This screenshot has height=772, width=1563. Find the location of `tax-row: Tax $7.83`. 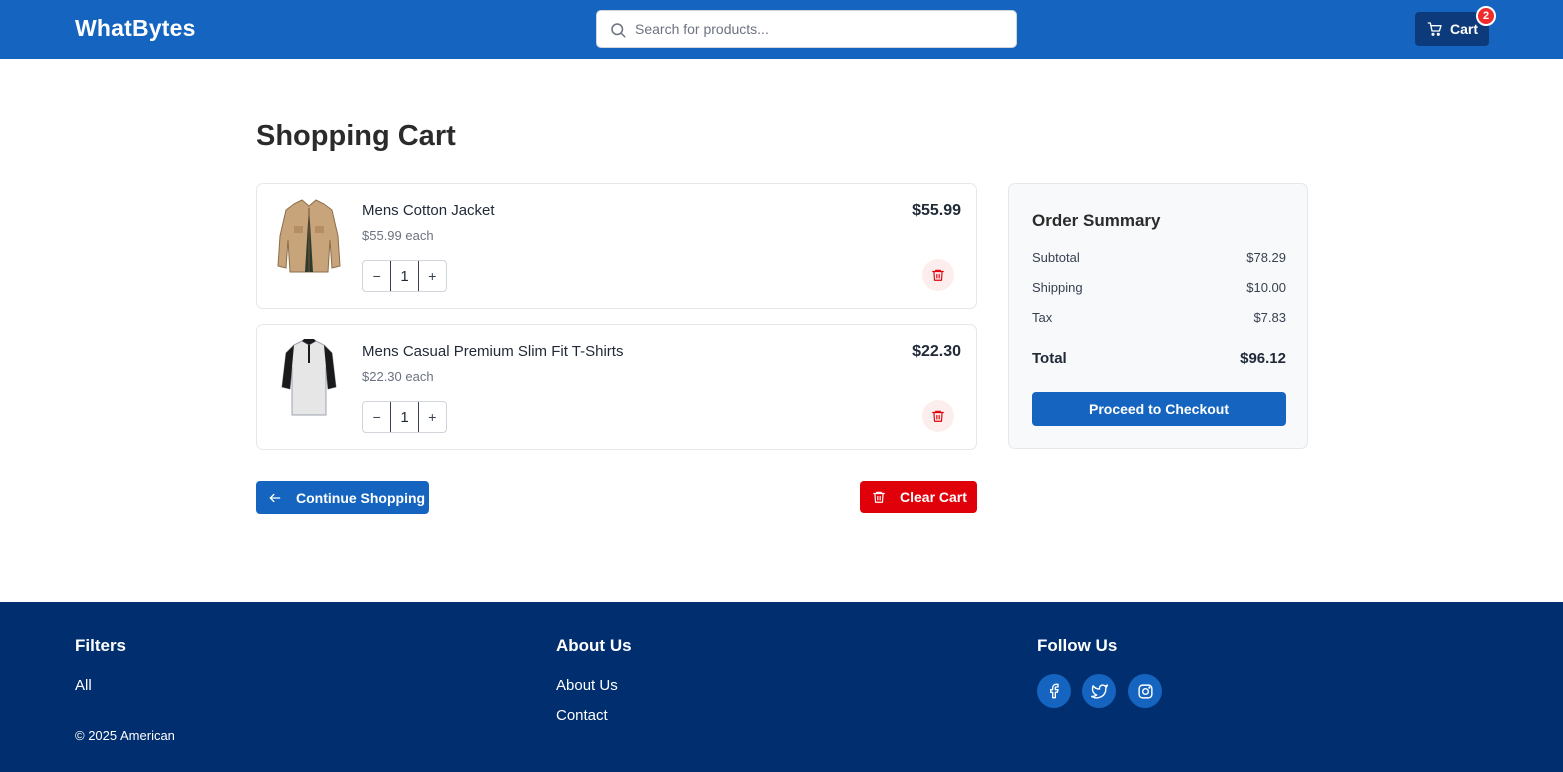

tax-row: Tax $7.83 is located at coordinates (1159, 317).